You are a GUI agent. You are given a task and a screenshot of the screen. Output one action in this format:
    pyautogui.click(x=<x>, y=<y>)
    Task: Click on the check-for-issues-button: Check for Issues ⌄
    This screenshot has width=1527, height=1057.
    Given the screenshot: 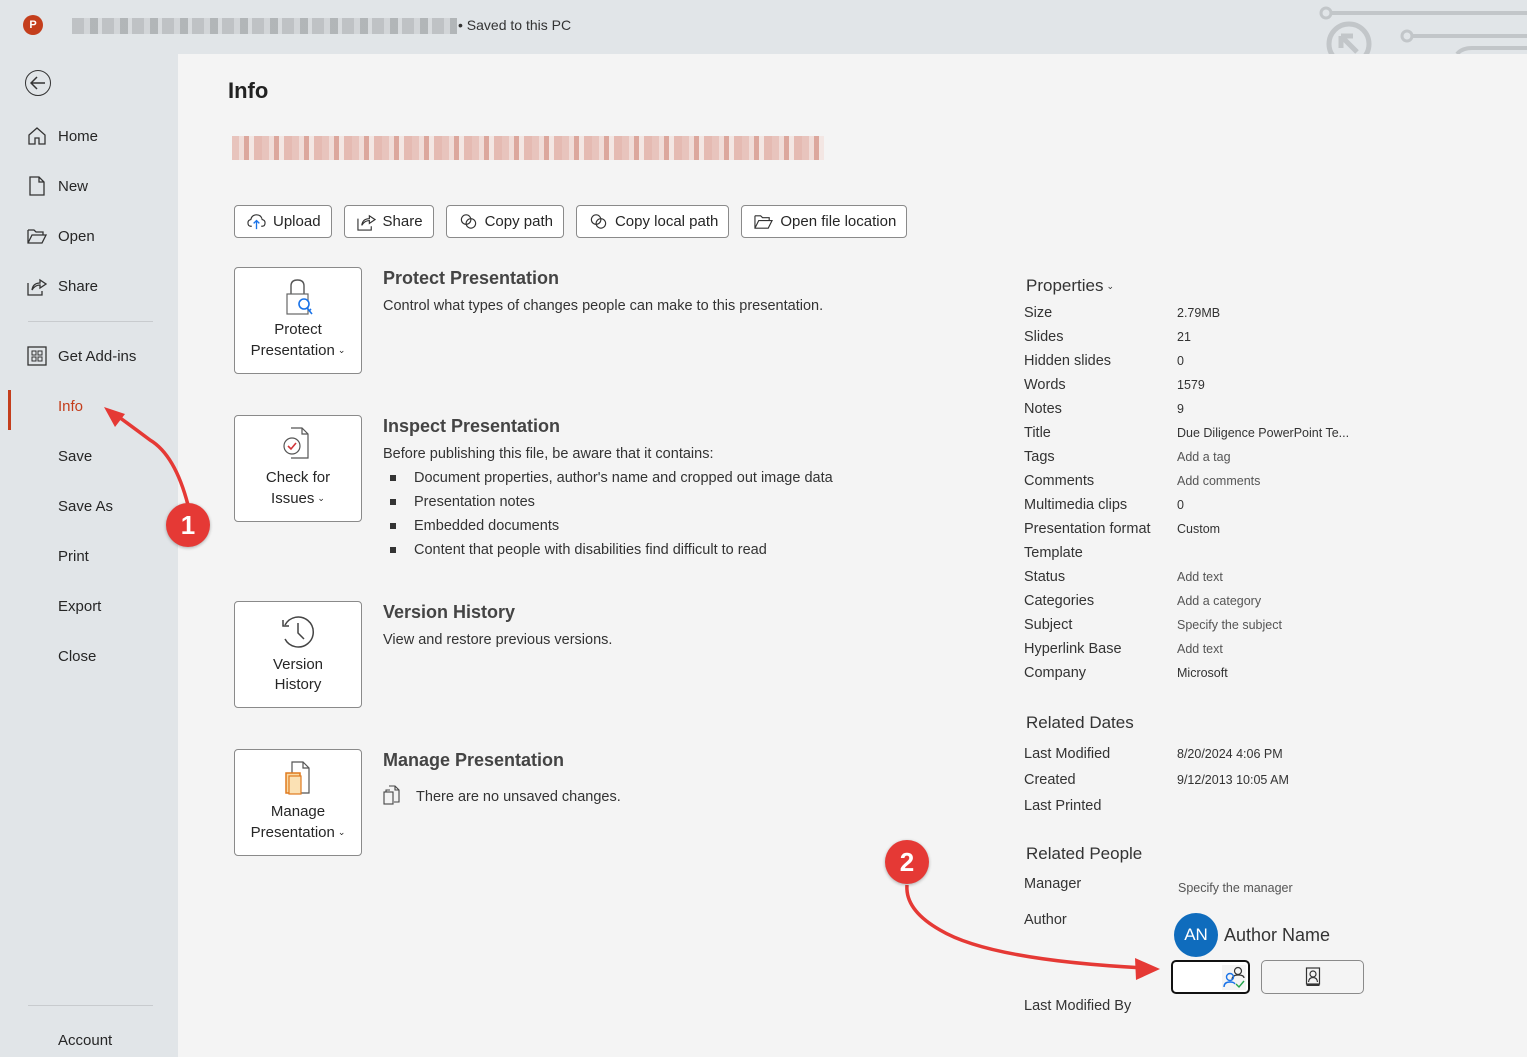 What is the action you would take?
    pyautogui.click(x=298, y=468)
    